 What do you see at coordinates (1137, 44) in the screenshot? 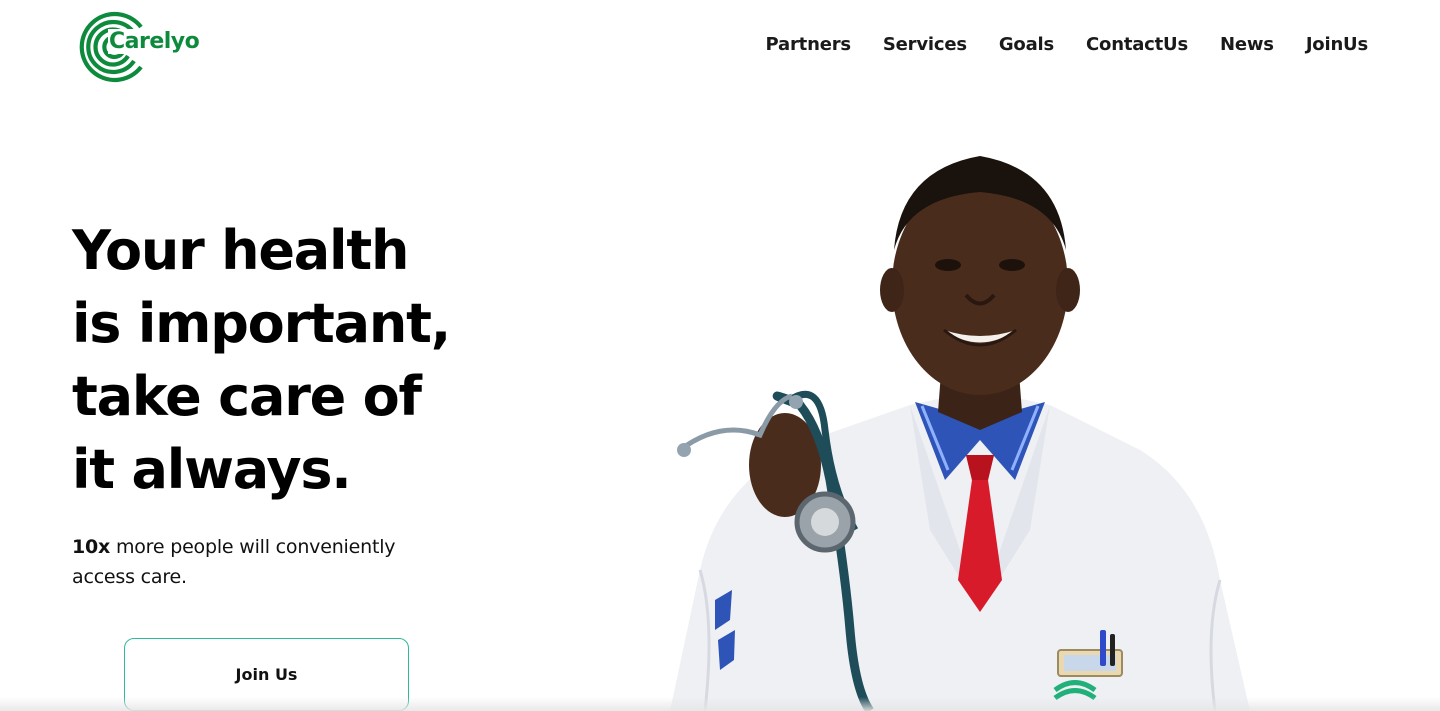
I see `nav-contactus: ContactUs` at bounding box center [1137, 44].